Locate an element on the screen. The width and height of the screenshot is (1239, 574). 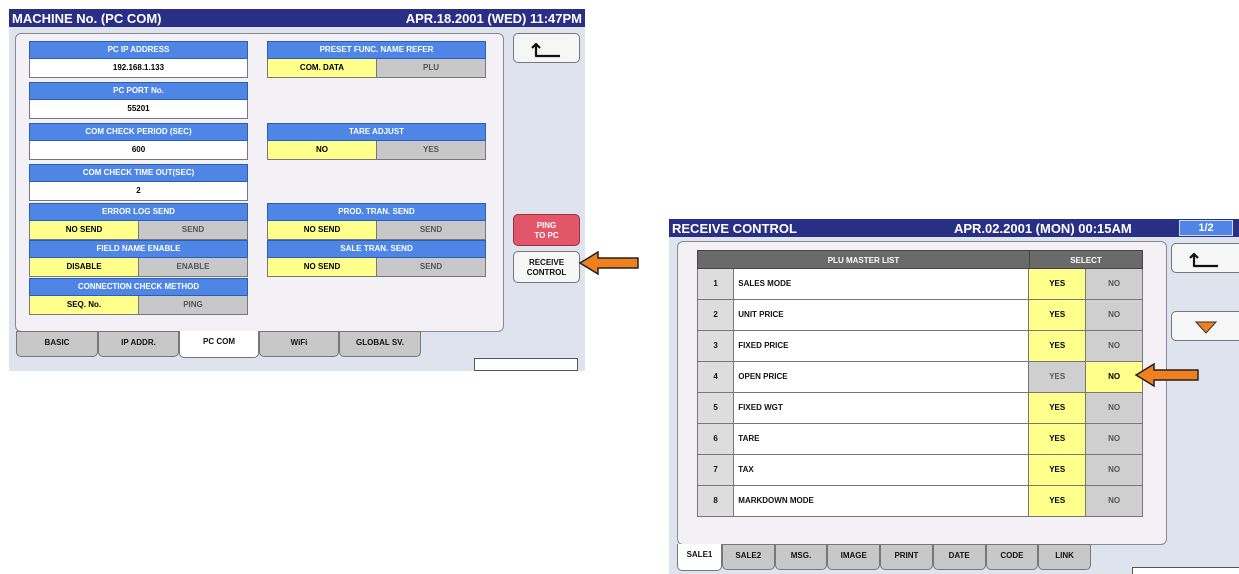
right-back-button is located at coordinates (1205, 258).